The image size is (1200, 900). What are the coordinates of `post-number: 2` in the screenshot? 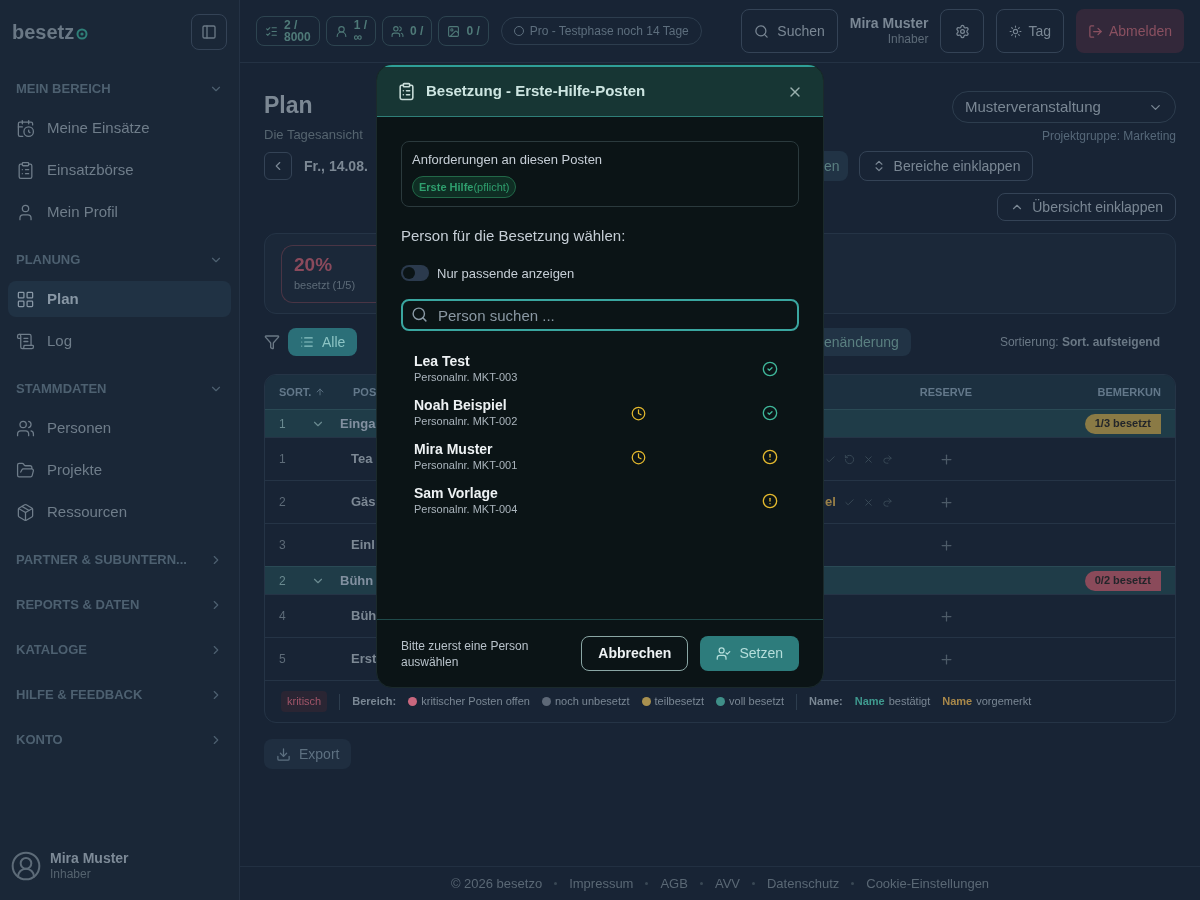 It's located at (282, 502).